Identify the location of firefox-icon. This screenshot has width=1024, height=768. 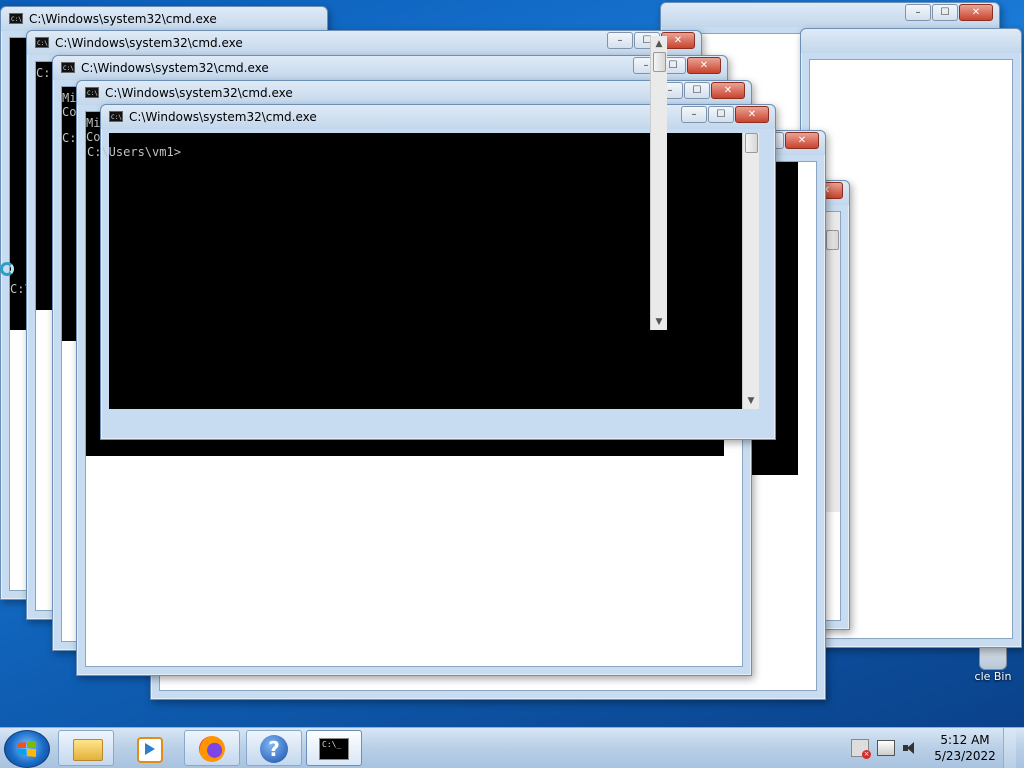
(212, 749).